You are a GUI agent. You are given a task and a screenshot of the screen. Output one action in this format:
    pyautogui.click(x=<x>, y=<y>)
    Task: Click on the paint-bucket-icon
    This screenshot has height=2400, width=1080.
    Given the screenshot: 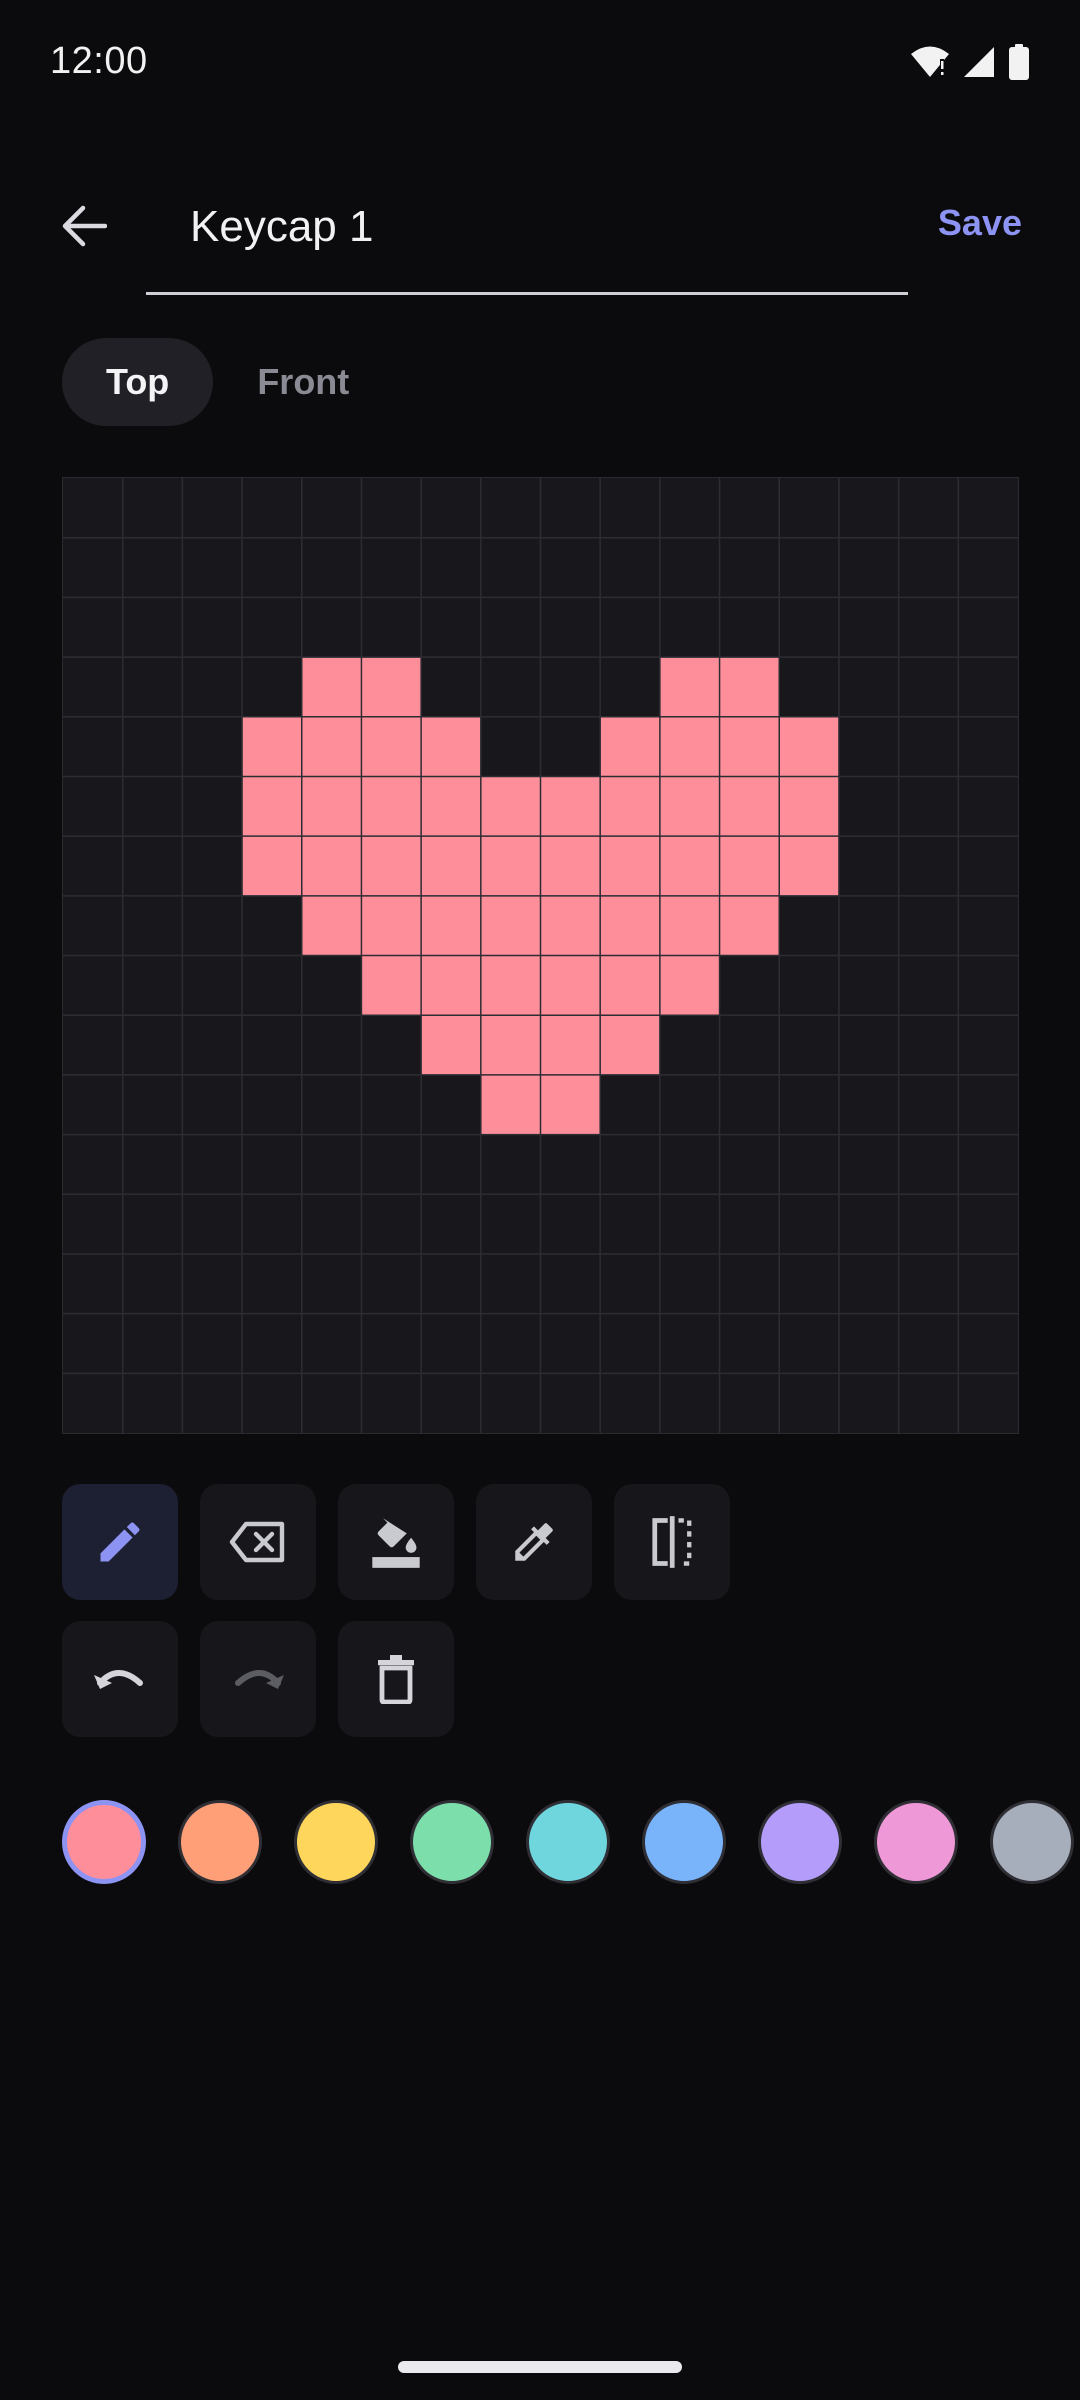 What is the action you would take?
    pyautogui.click(x=396, y=1543)
    